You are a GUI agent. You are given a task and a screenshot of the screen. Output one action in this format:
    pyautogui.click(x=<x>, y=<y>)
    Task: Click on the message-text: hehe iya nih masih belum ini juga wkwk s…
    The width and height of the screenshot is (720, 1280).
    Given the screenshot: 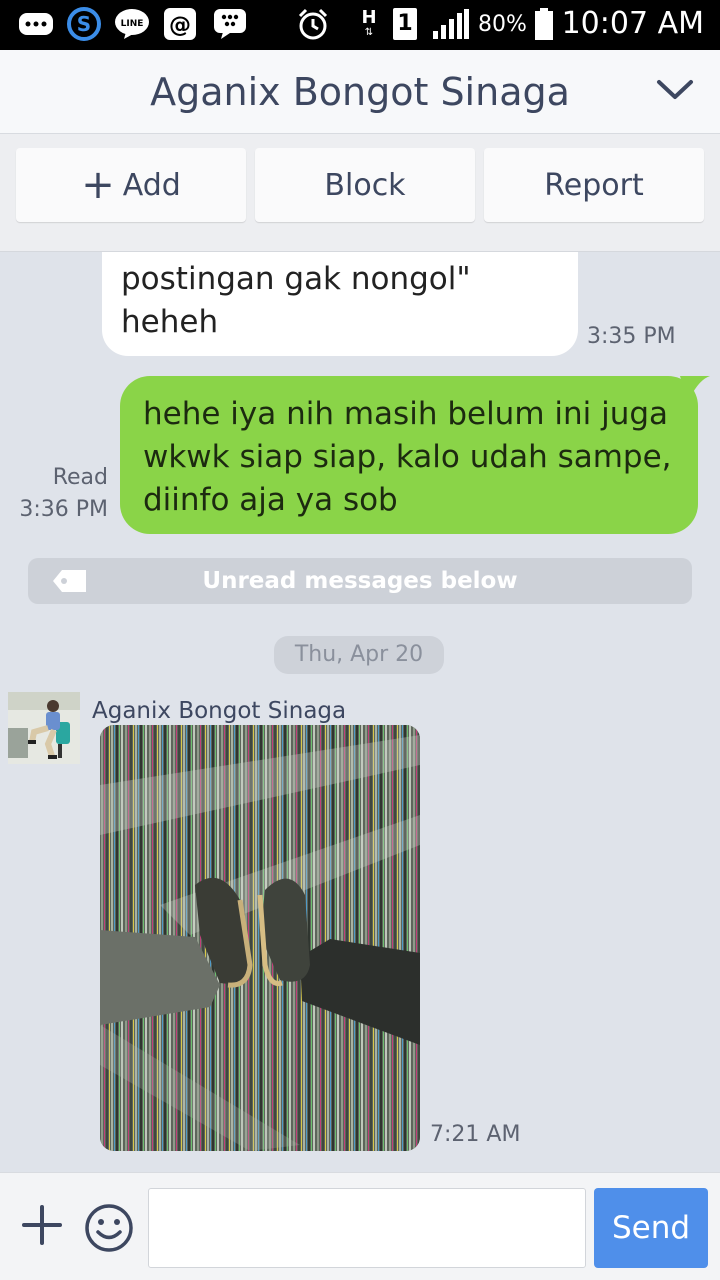 What is the action you would take?
    pyautogui.click(x=407, y=457)
    